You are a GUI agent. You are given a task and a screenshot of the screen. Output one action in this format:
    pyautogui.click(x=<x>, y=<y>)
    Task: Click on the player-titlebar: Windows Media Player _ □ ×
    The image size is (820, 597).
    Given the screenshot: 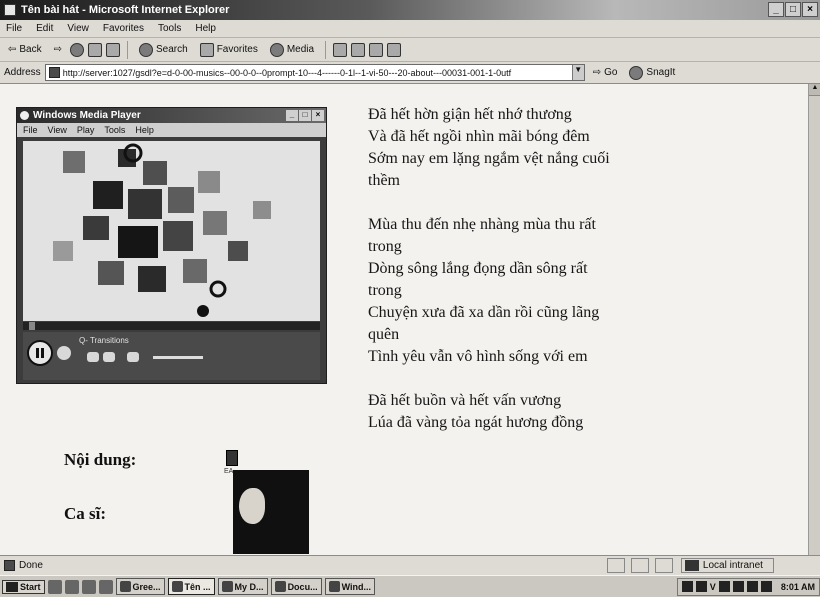 What is the action you would take?
    pyautogui.click(x=171, y=115)
    